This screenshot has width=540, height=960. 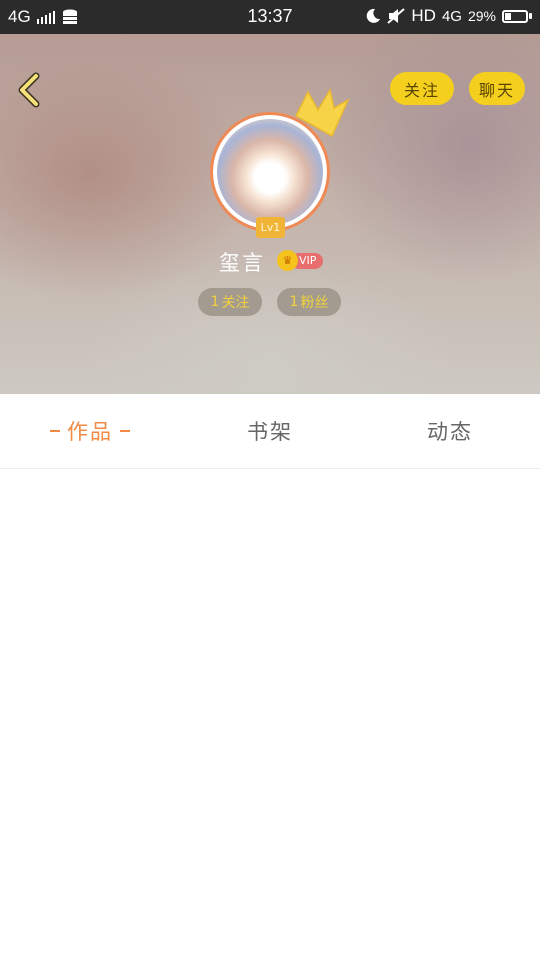 What do you see at coordinates (215, 302) in the screenshot?
I see `following-count: 1` at bounding box center [215, 302].